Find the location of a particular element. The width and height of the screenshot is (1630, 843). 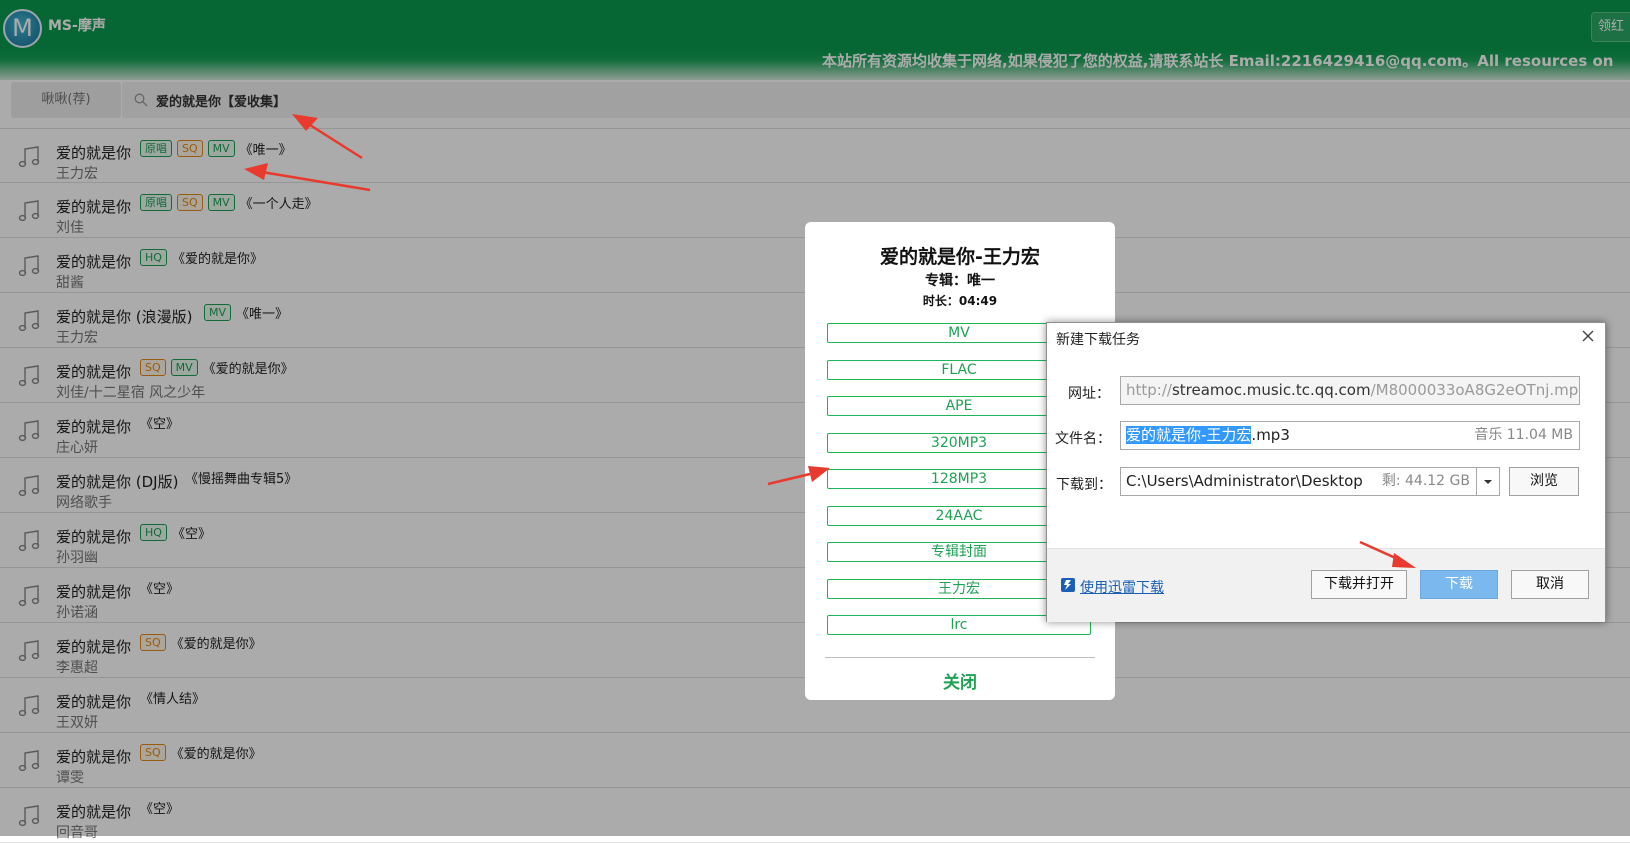

browse-button: 浏览 is located at coordinates (1544, 481).